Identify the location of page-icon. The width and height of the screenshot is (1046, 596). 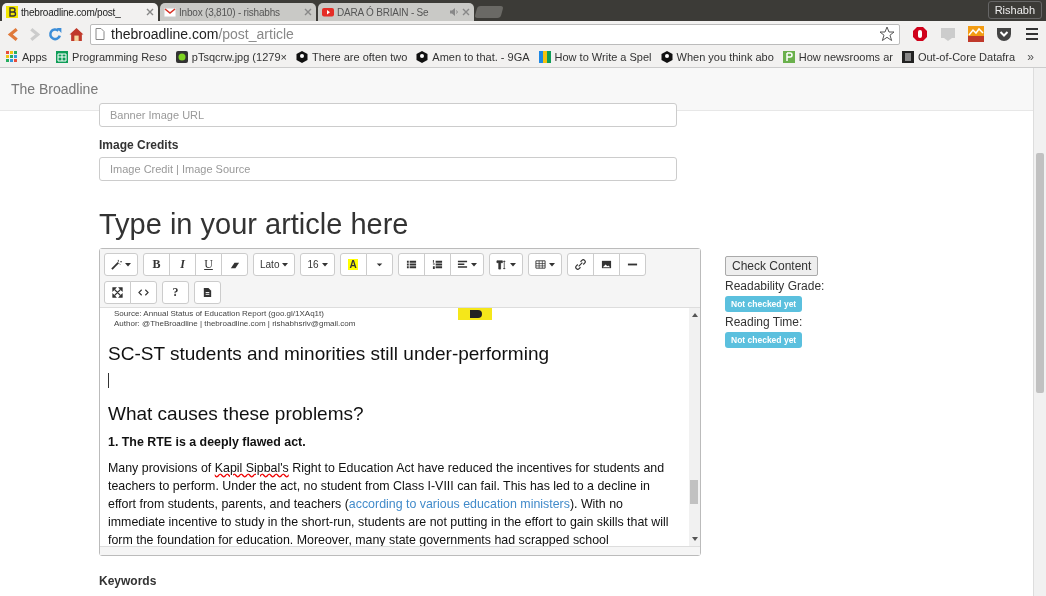
(100, 34).